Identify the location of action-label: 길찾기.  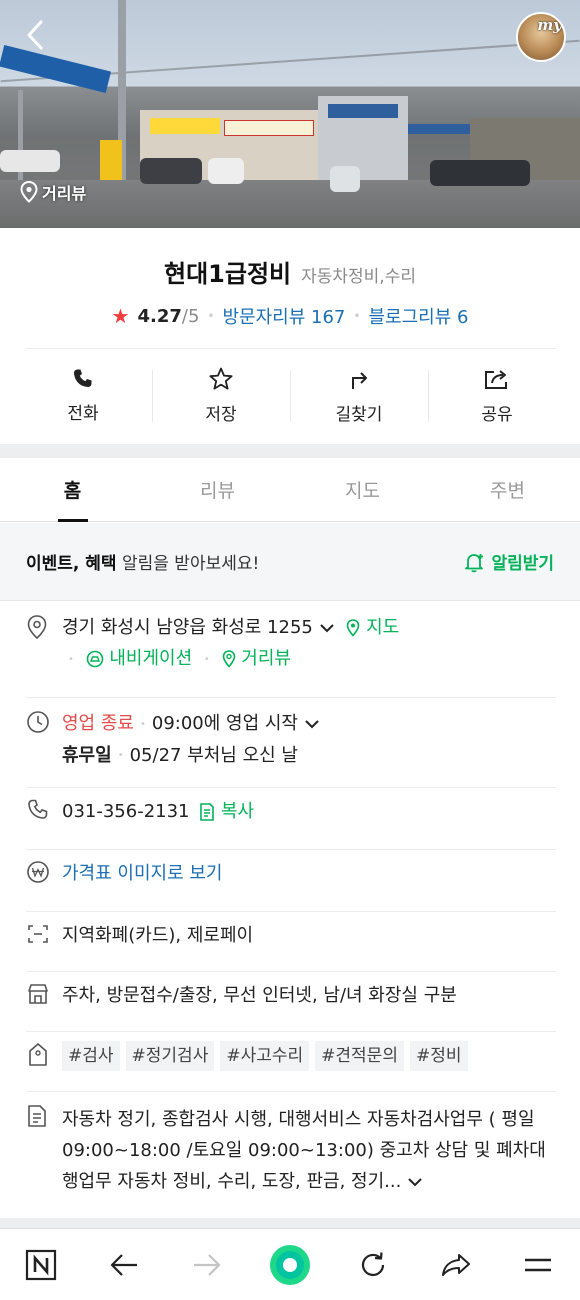
(359, 414).